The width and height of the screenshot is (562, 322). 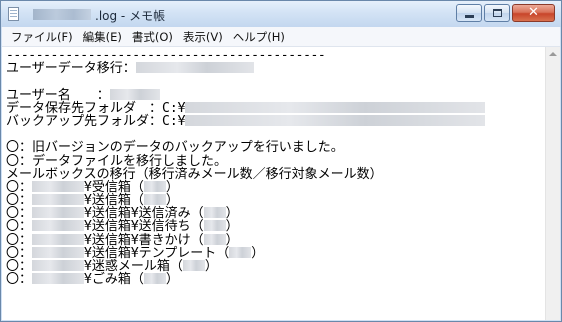 I want to click on close-button: ✕, so click(x=533, y=13).